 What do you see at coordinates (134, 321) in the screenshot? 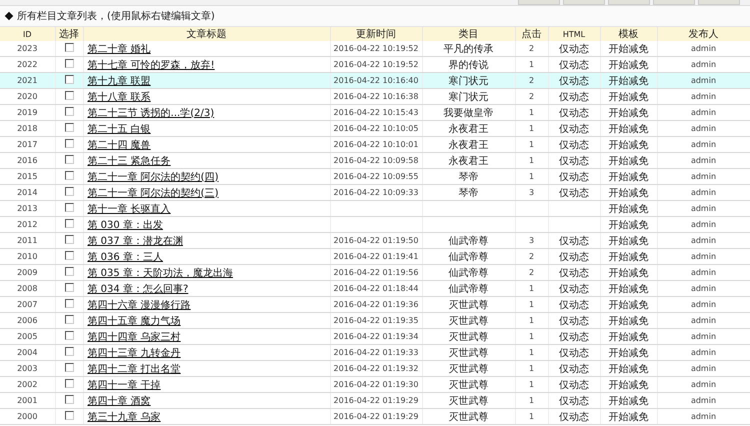
I see `article-title-link: 第四十五章 魔力气场` at bounding box center [134, 321].